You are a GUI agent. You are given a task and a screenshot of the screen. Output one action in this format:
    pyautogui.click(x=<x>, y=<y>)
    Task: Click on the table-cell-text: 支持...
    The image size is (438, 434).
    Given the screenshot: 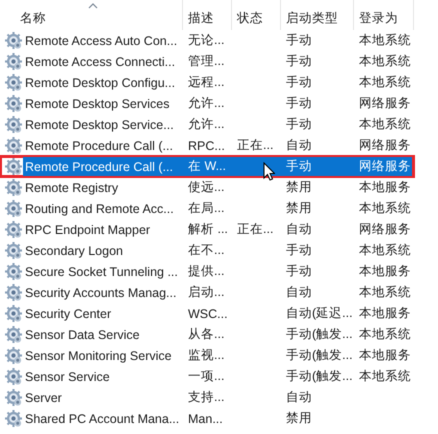 What is the action you would take?
    pyautogui.click(x=206, y=397)
    